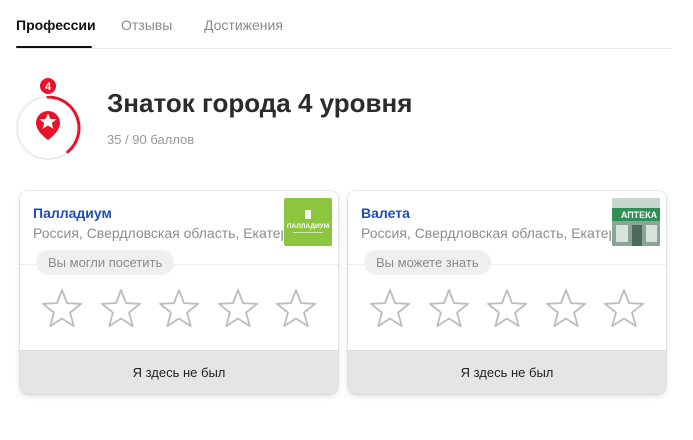  Describe the element at coordinates (48, 87) in the screenshot. I see `level-number: 4` at that location.